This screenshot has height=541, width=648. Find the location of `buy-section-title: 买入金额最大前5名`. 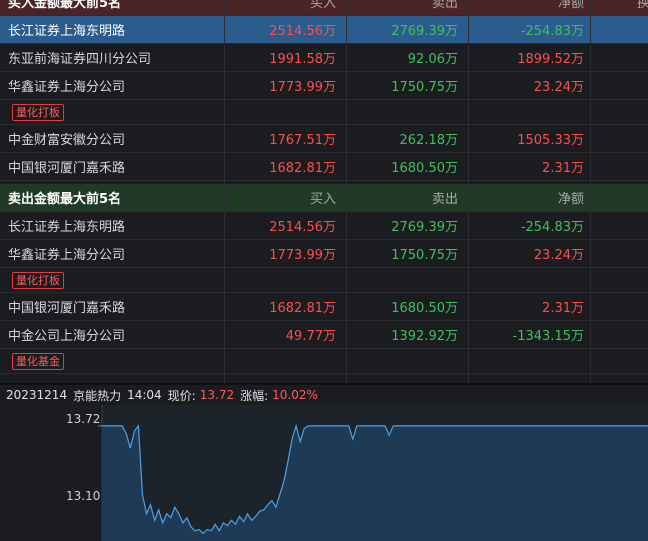

buy-section-title: 买入金额最大前5名 is located at coordinates (112, 7).